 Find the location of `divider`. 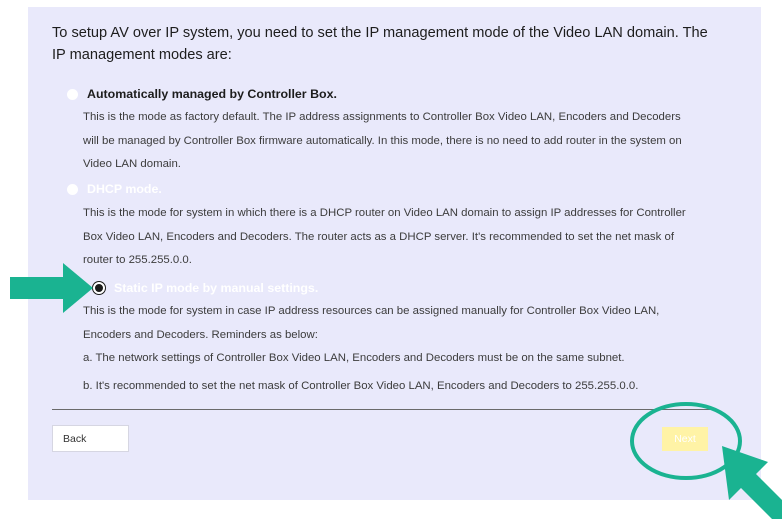

divider is located at coordinates (382, 409).